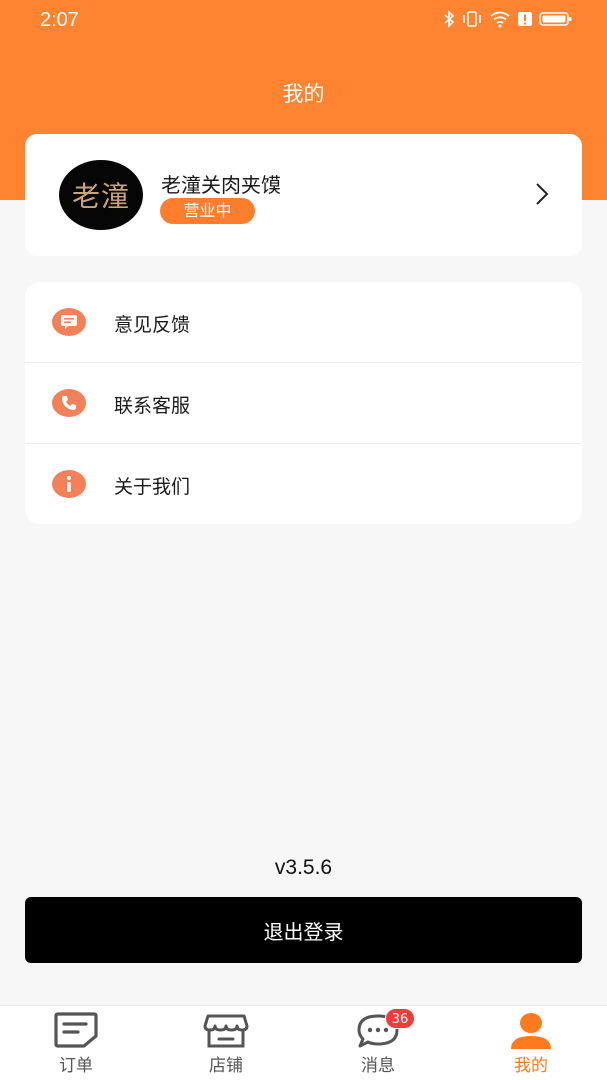 The width and height of the screenshot is (607, 1080). Describe the element at coordinates (207, 211) in the screenshot. I see `store-status-badge: 营业中` at that location.